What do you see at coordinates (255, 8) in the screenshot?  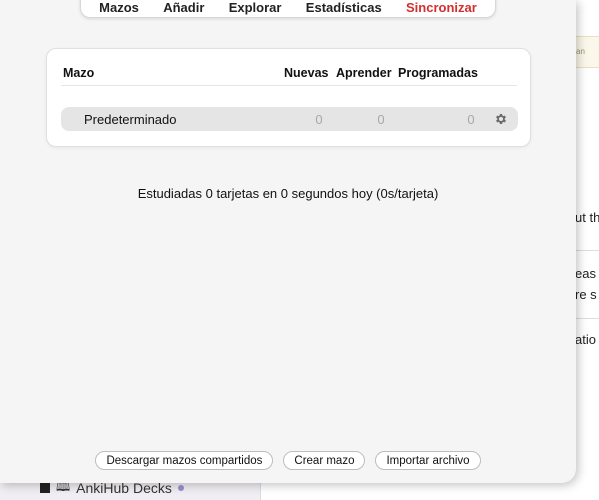 I see `toolbar-browse-link: Explorar` at bounding box center [255, 8].